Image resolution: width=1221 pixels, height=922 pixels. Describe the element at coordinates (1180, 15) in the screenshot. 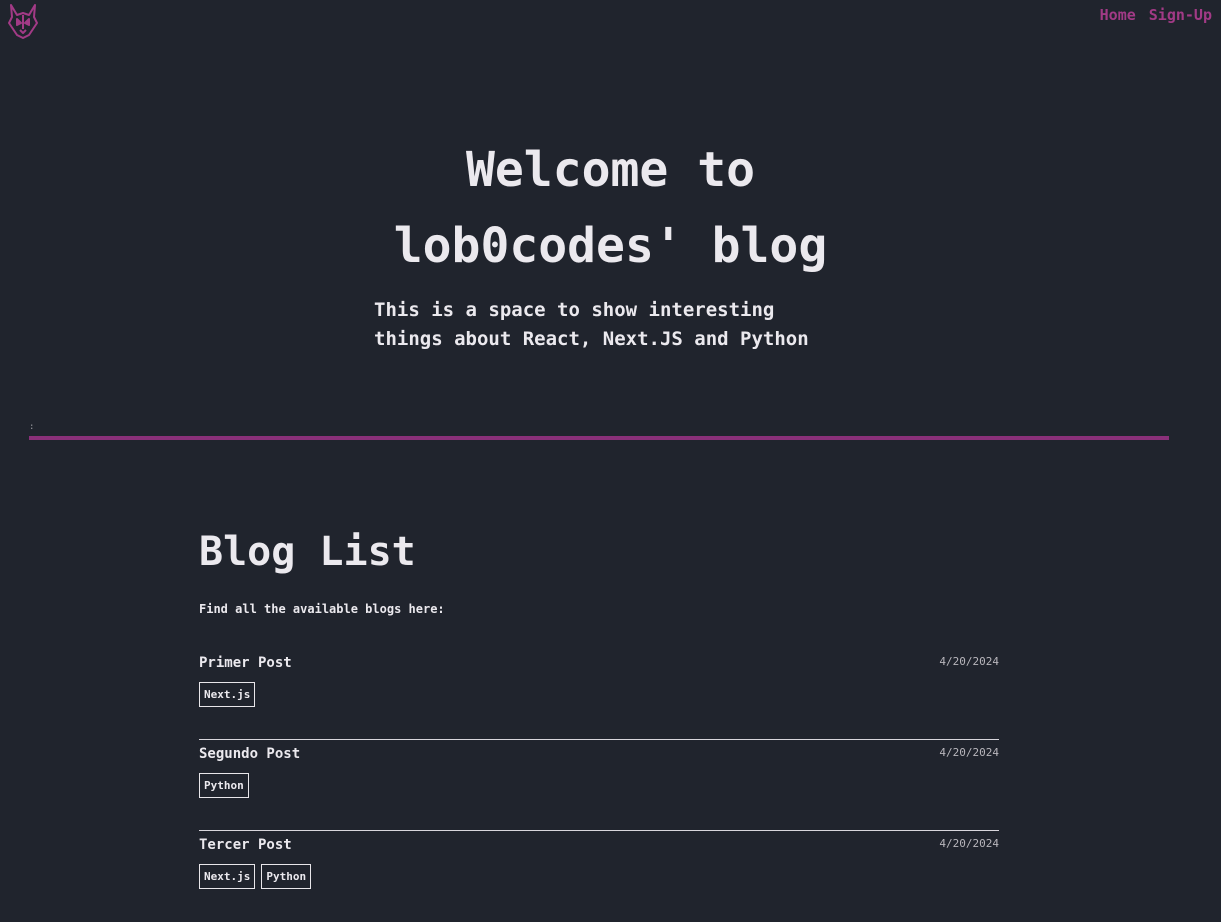

I see `nav-signup-link: Sign-Up` at that location.